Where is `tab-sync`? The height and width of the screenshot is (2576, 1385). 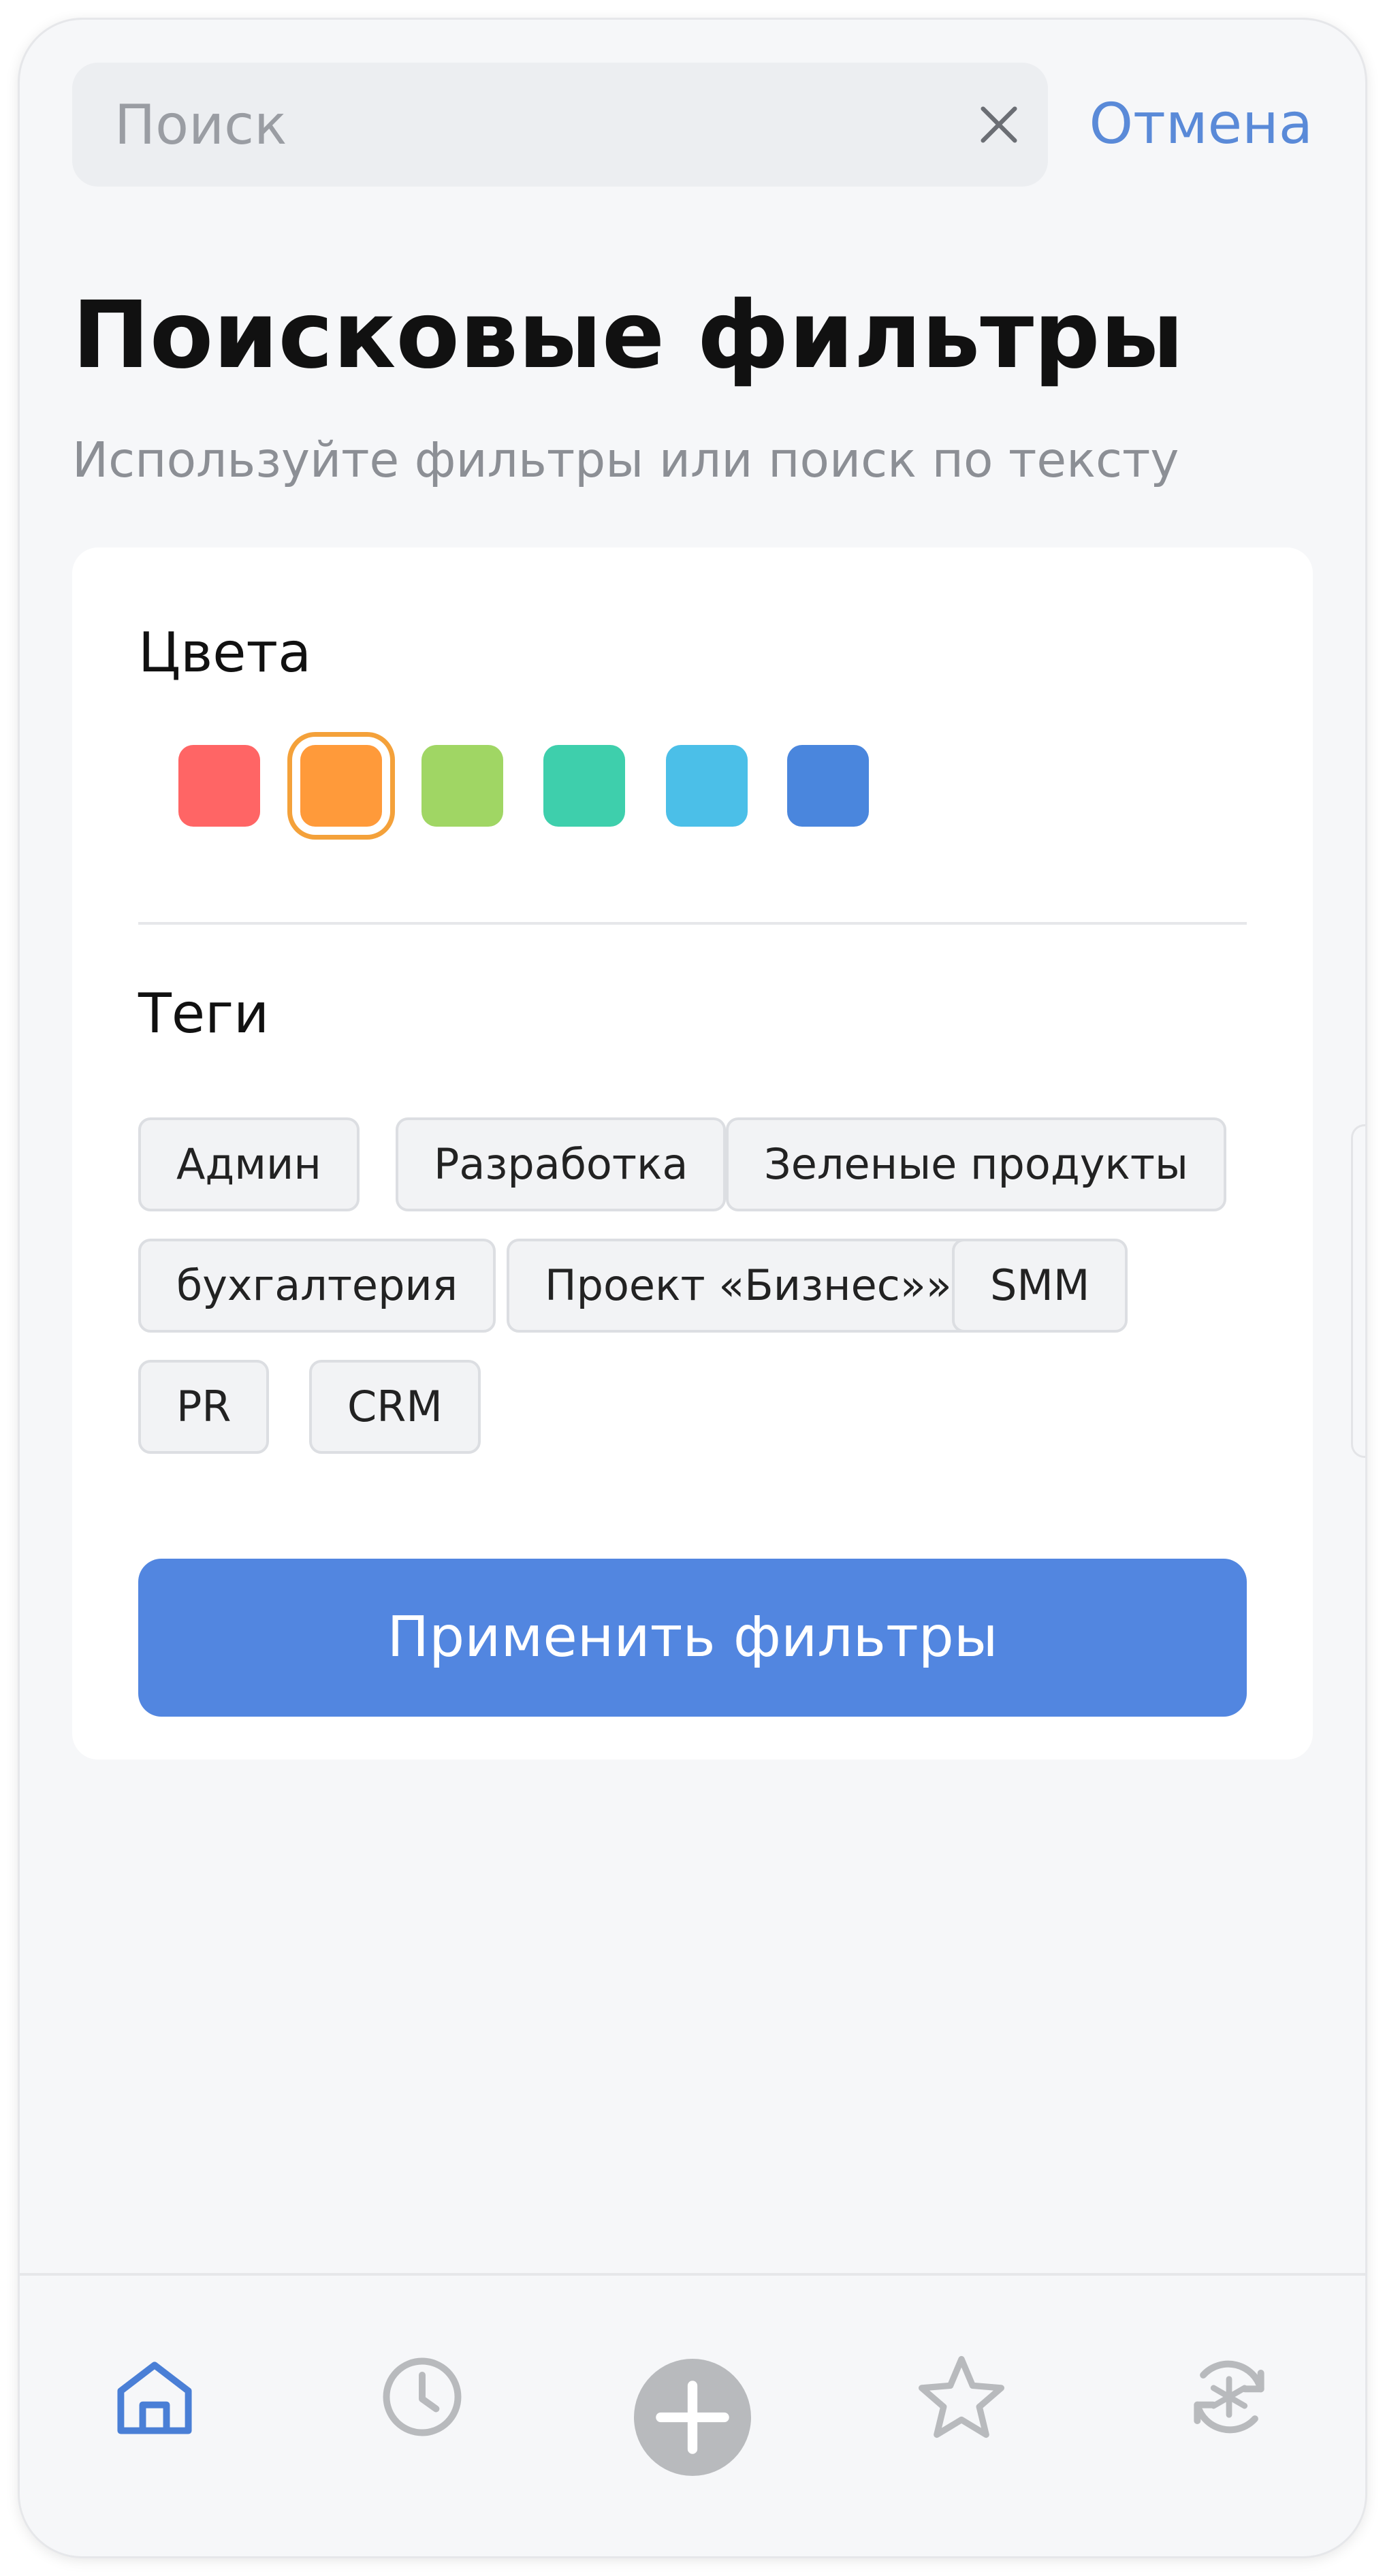 tab-sync is located at coordinates (1229, 2397).